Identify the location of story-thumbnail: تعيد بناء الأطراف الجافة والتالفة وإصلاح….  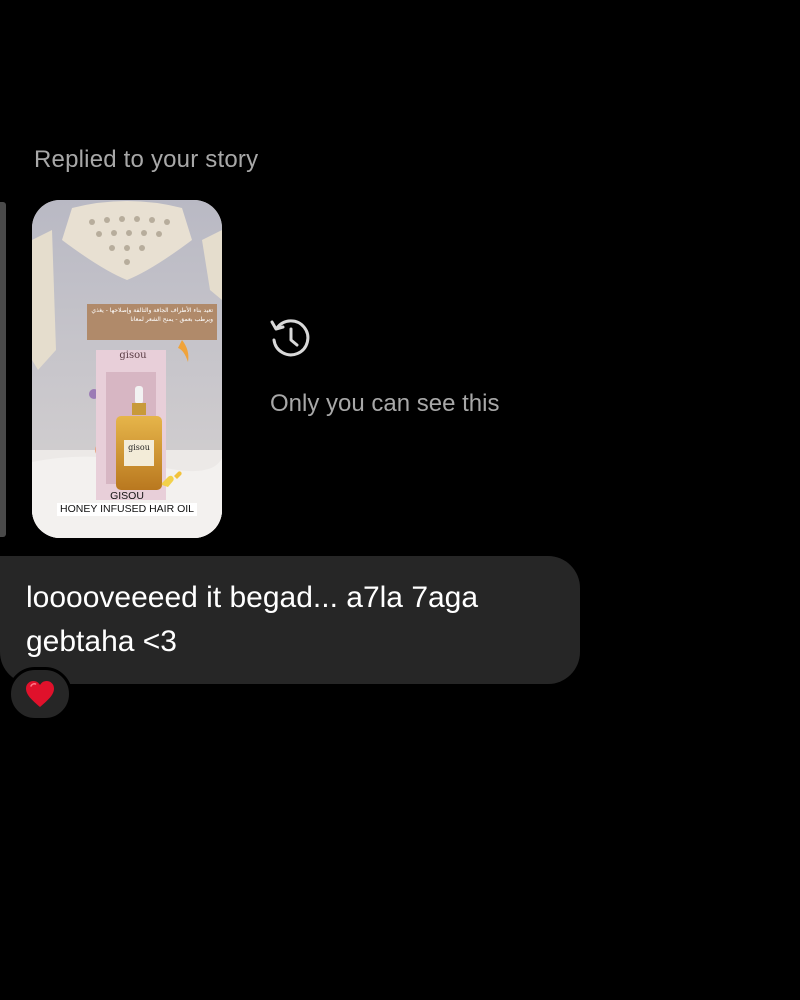
(127, 369).